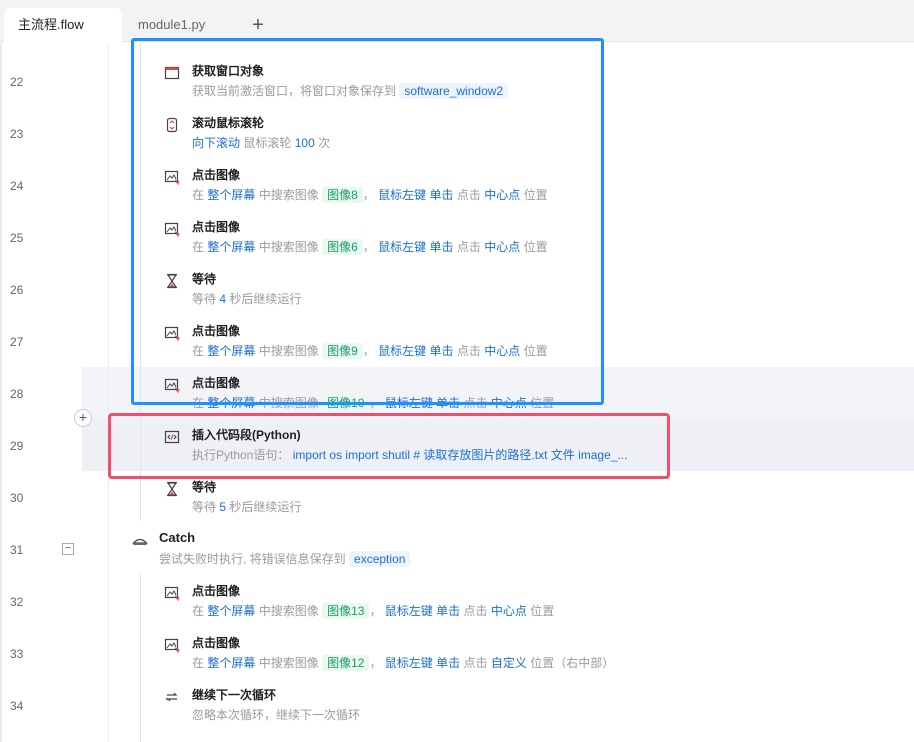 This screenshot has width=914, height=742. I want to click on line-number: 31, so click(17, 550).